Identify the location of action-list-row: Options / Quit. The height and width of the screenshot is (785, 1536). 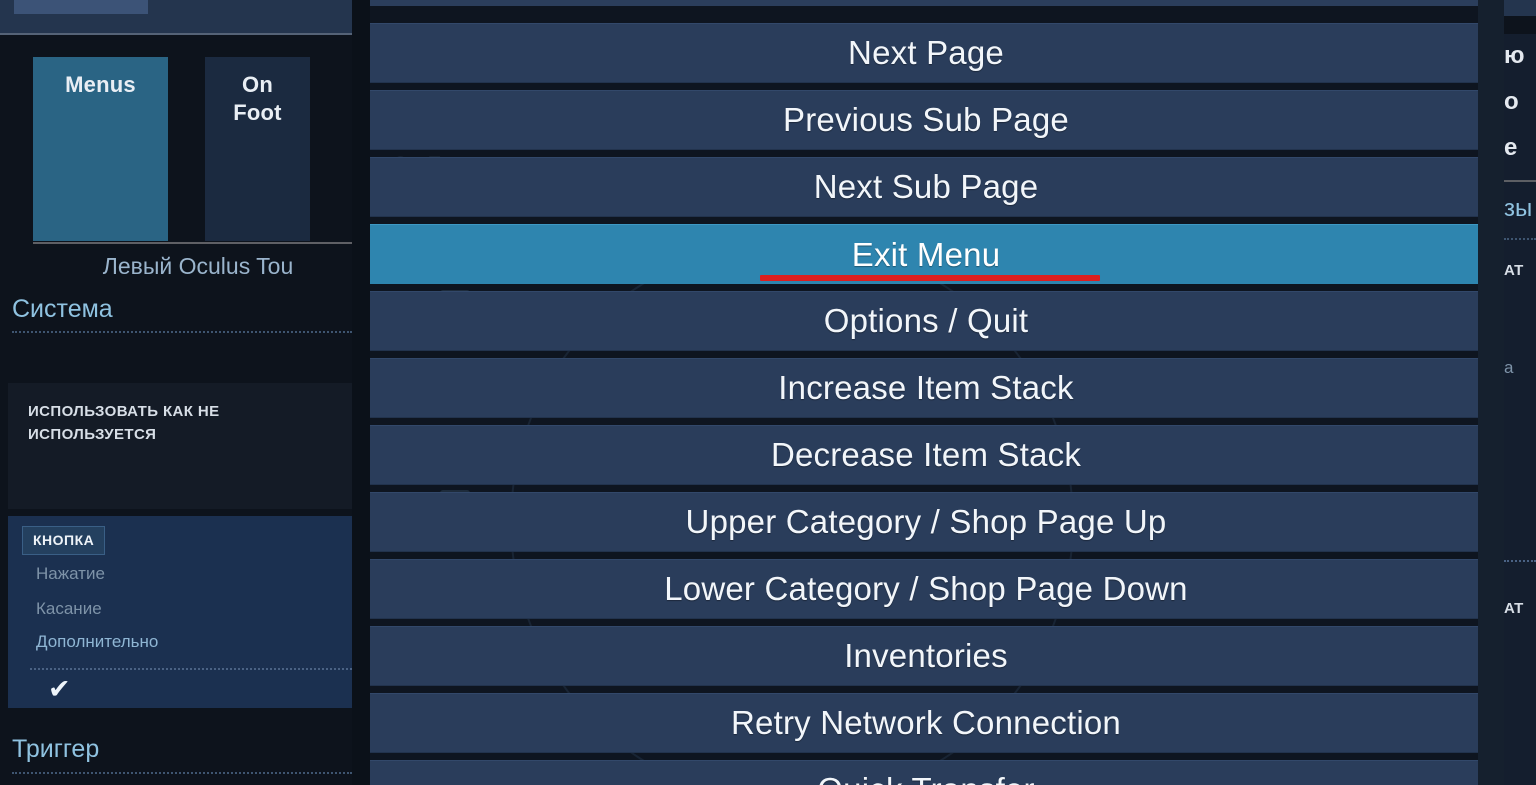
(926, 321).